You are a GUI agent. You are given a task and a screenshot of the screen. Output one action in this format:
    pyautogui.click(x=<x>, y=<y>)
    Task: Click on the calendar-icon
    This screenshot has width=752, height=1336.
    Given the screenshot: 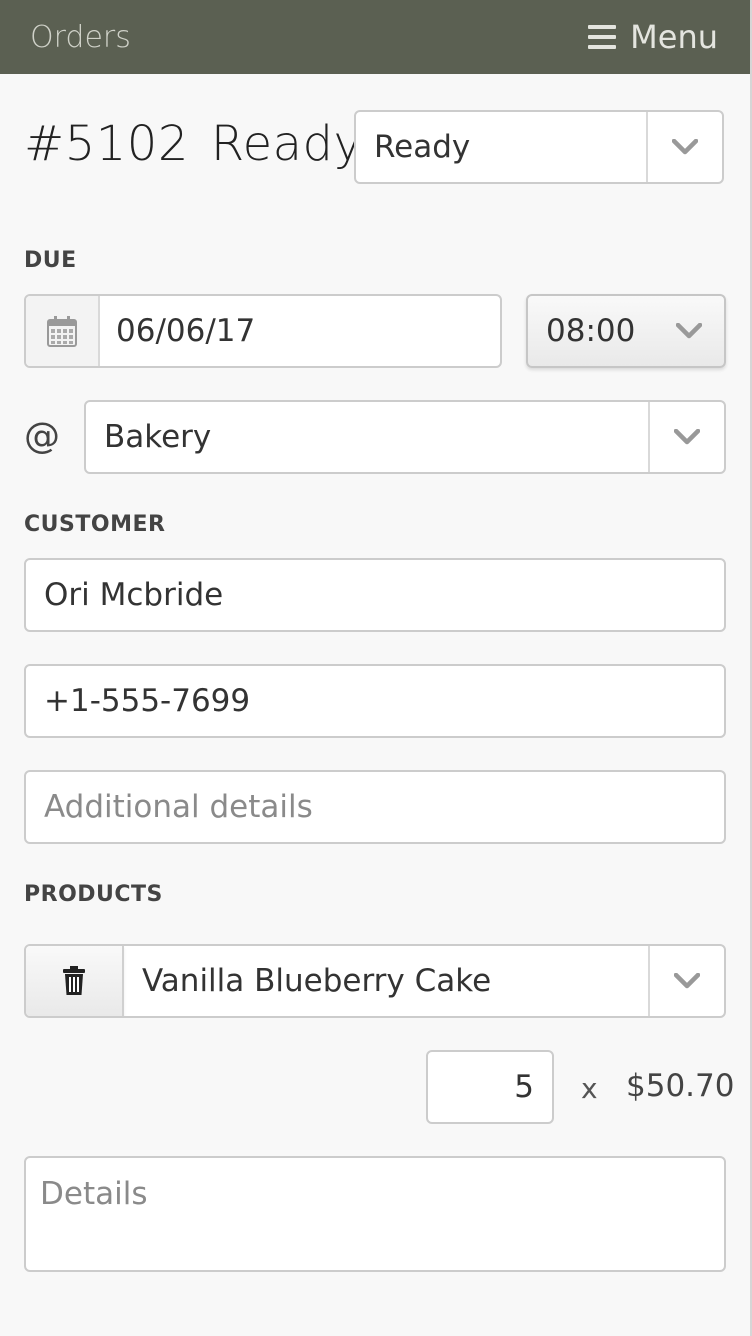 What is the action you would take?
    pyautogui.click(x=62, y=331)
    